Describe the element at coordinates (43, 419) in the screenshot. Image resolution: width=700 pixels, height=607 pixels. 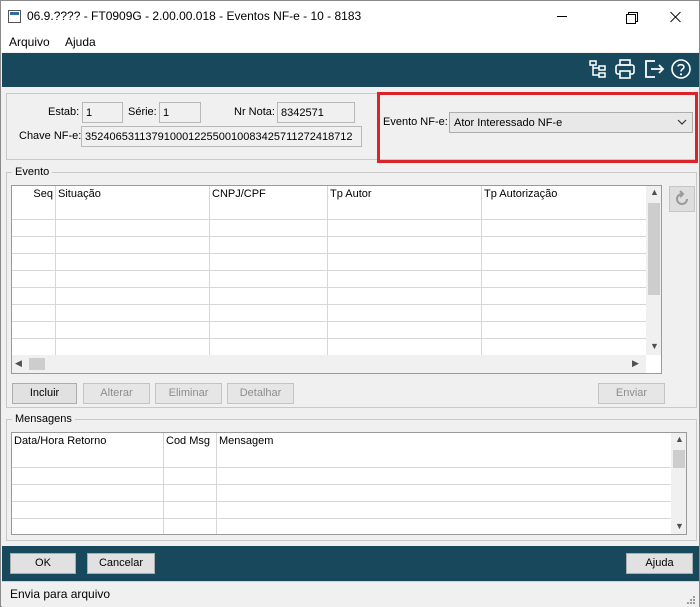
I see `mensagens-legend: Mensagens` at that location.